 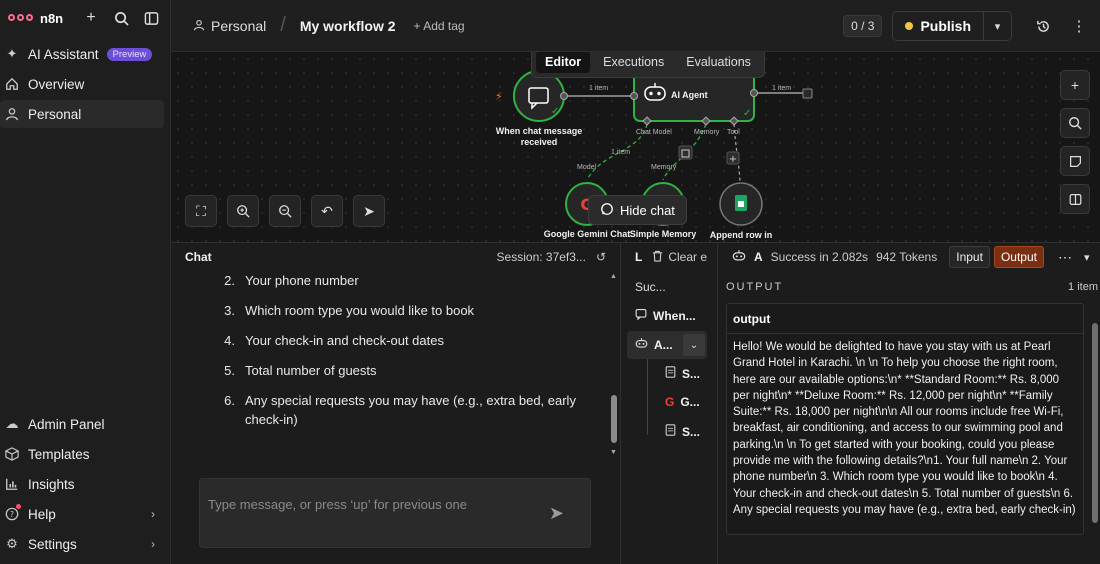 I want to click on breadcrumb: Personal / My workflow 2 + Add tag, so click(x=329, y=25).